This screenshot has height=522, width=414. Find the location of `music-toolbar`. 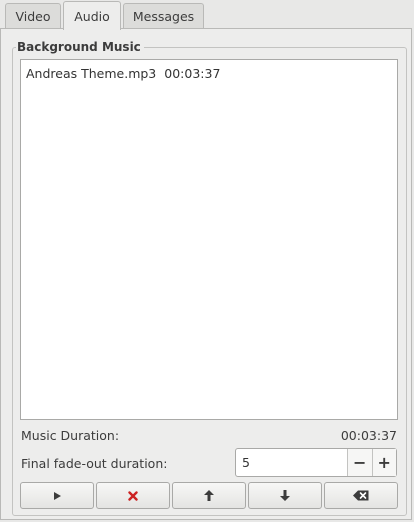

music-toolbar is located at coordinates (209, 495).